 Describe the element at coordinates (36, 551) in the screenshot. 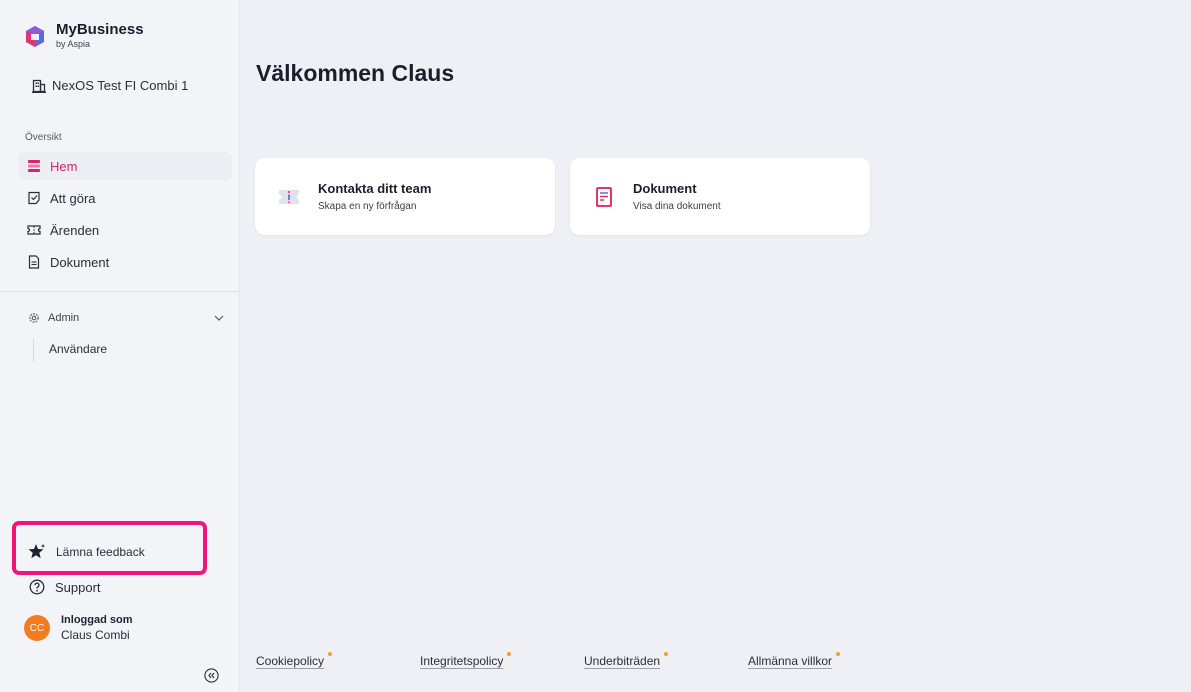

I see `star-sparkle-icon` at that location.